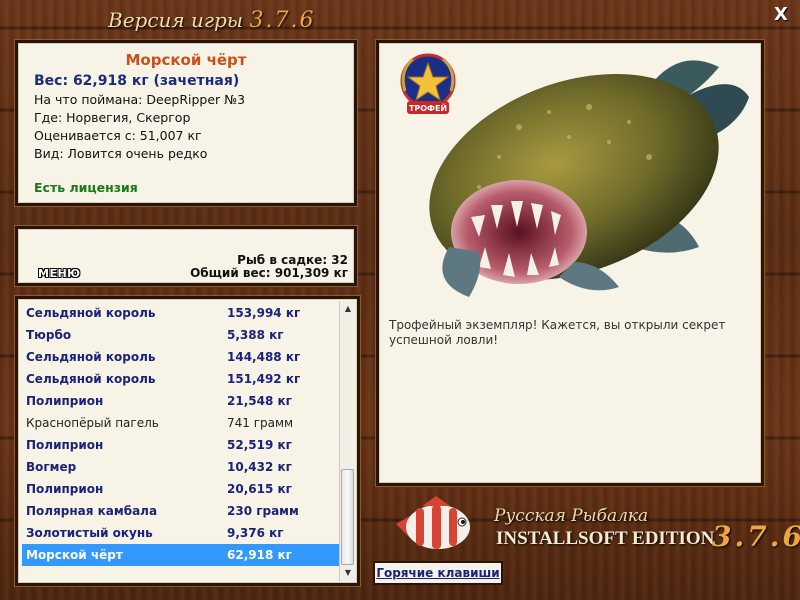 Image resolution: width=800 pixels, height=600 pixels. I want to click on license-status: Есть лицензия, so click(86, 187).